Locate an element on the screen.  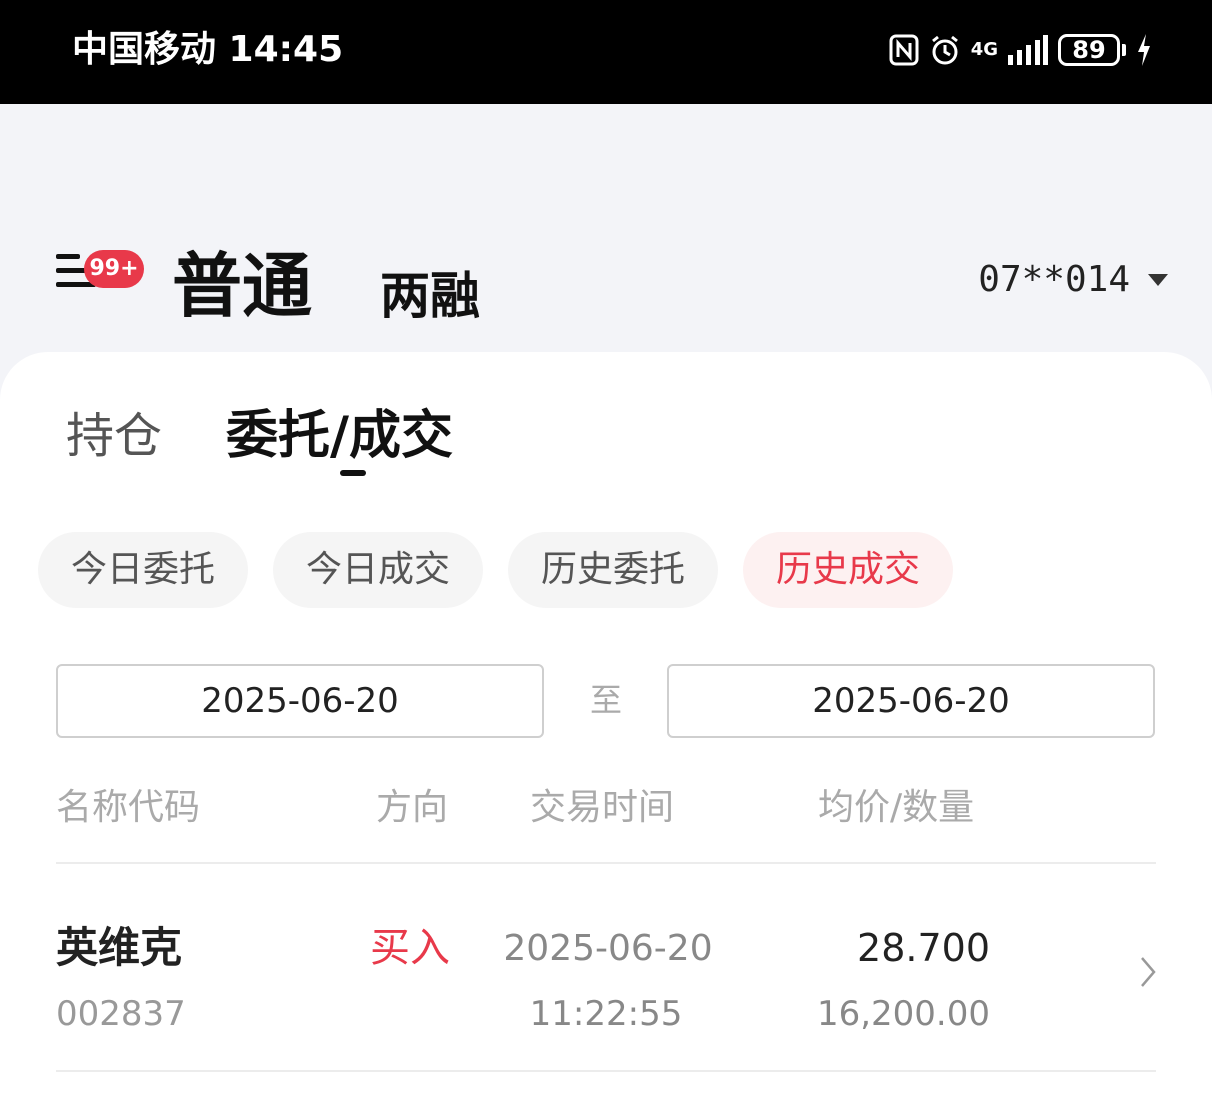
account-selector: 07**014 is located at coordinates (1073, 280).